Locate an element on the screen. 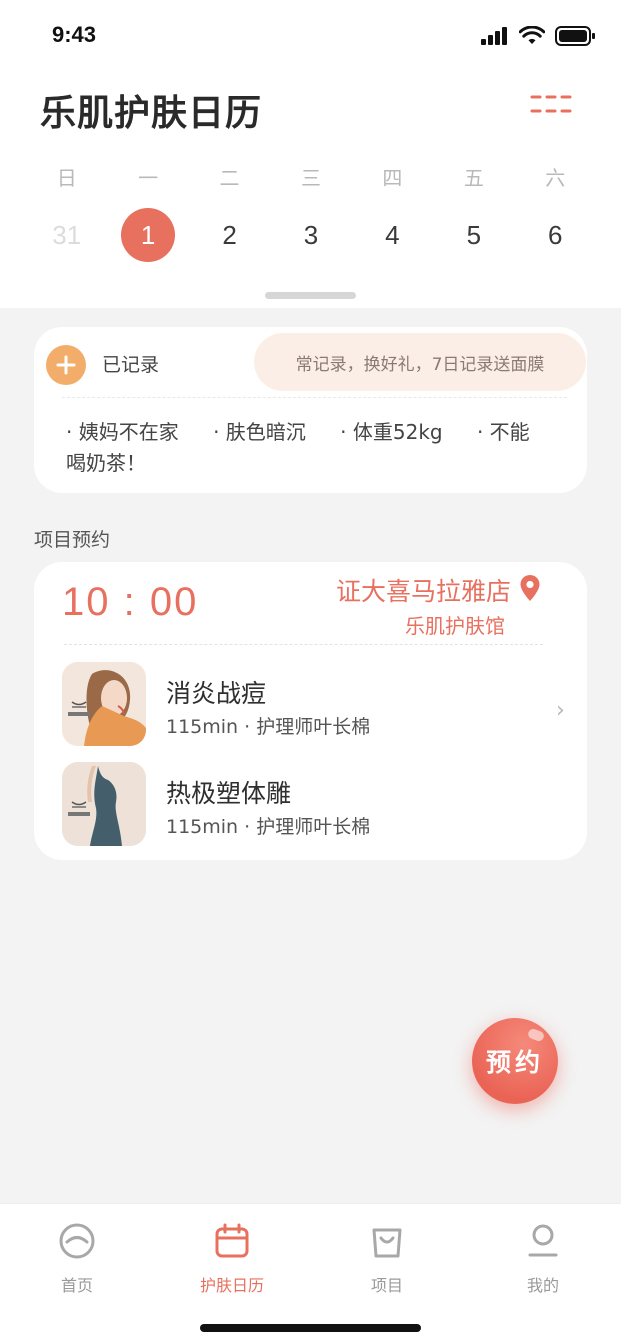  add-record-button is located at coordinates (66, 365).